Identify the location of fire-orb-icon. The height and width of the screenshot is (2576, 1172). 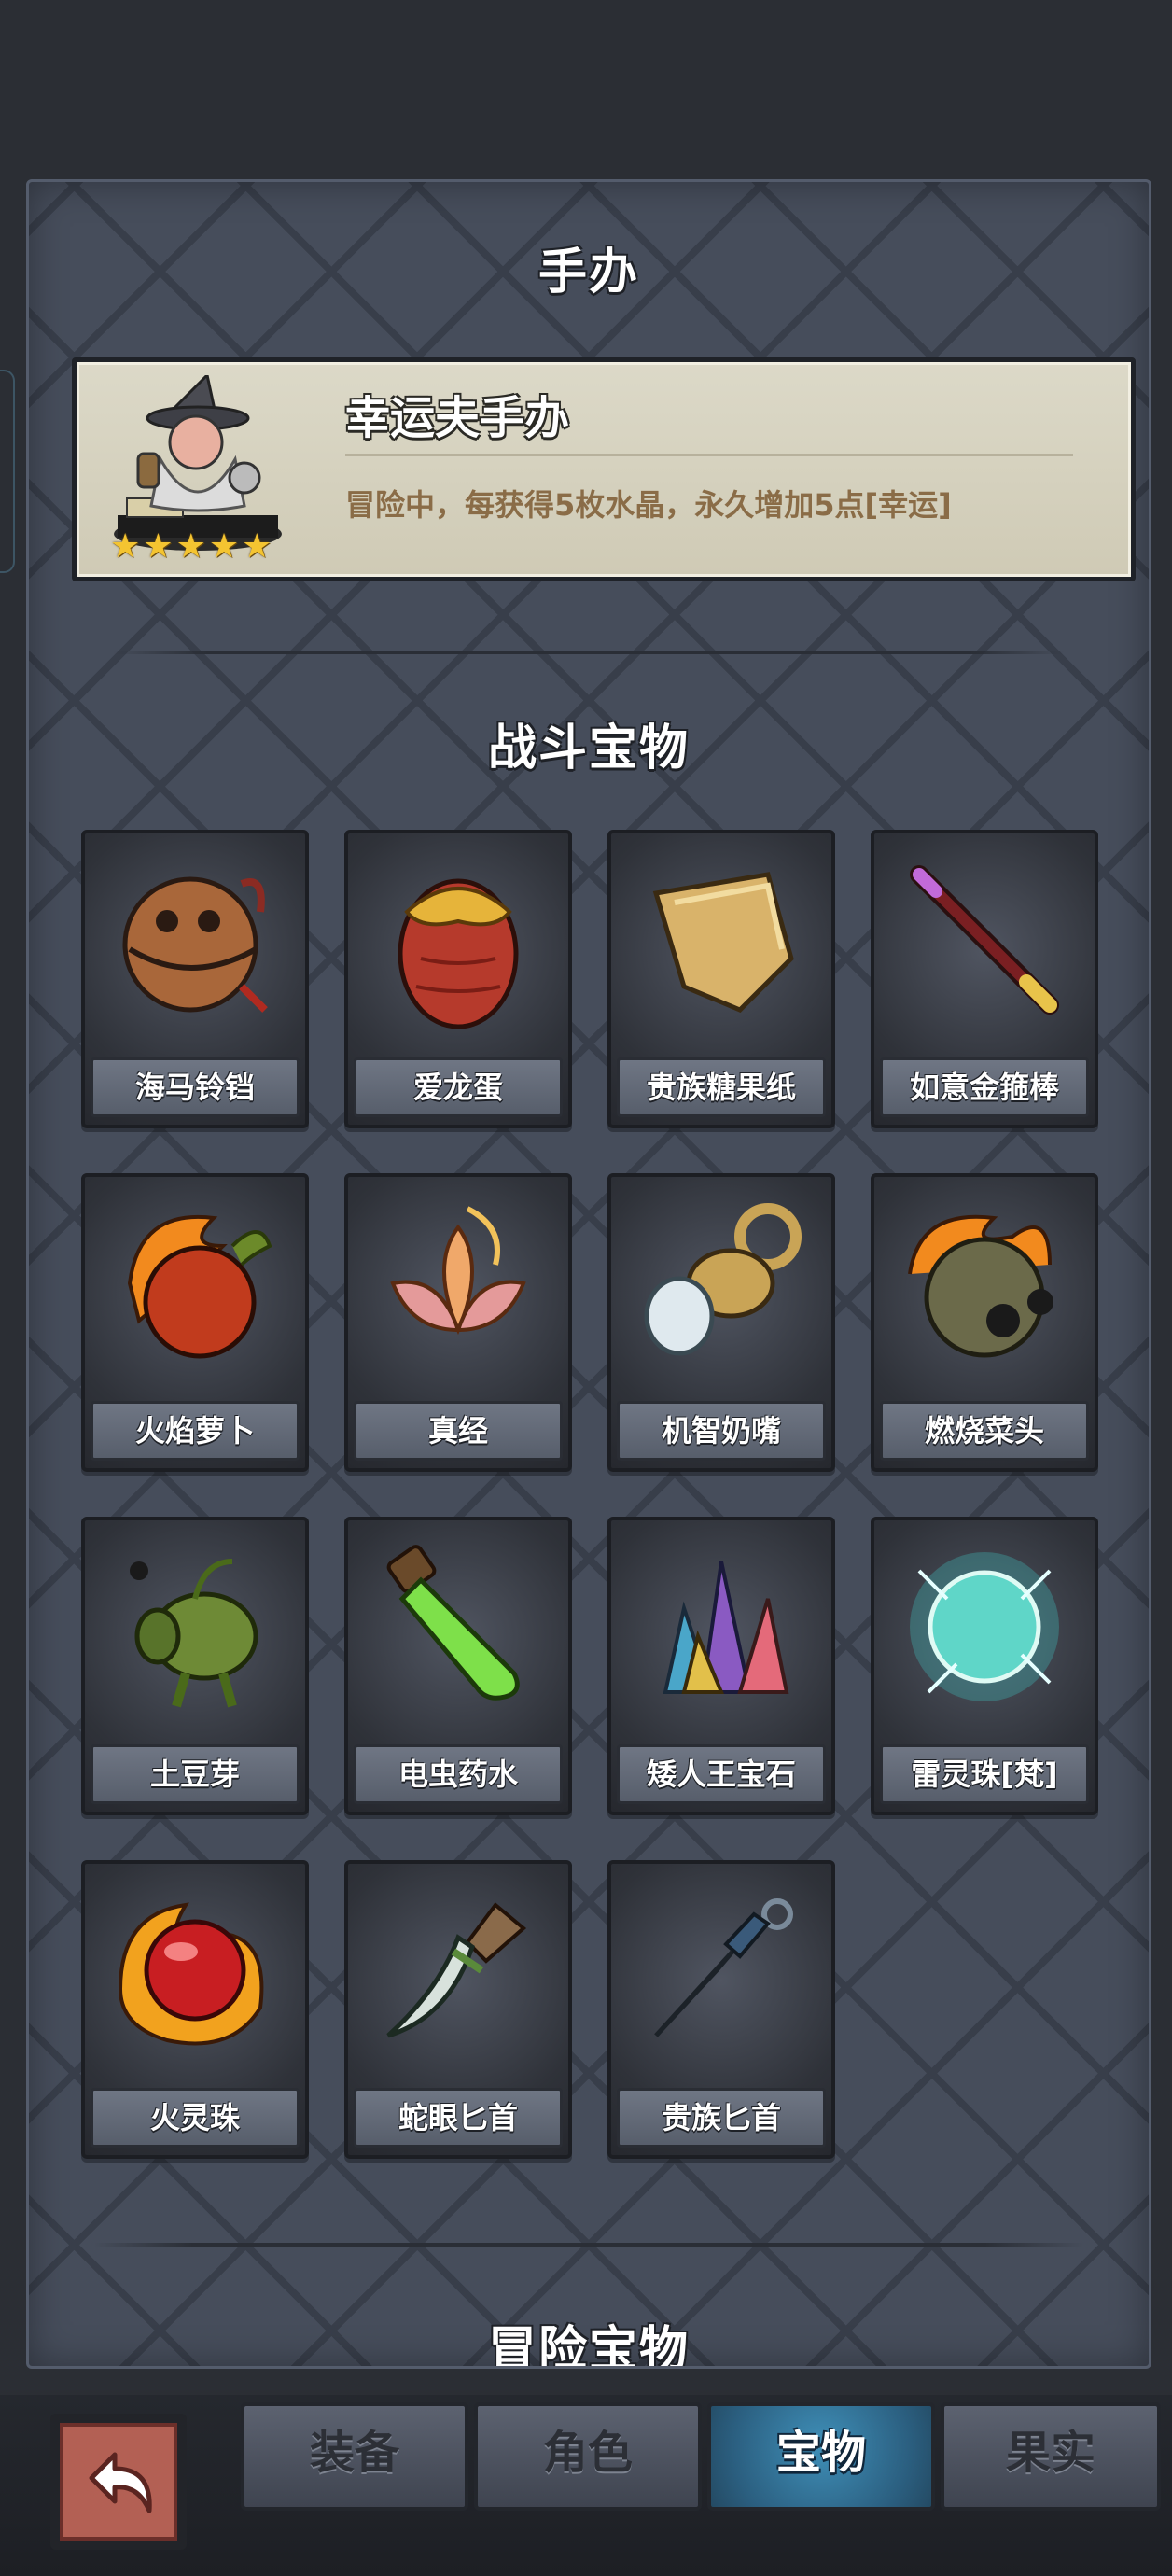
(191, 1974).